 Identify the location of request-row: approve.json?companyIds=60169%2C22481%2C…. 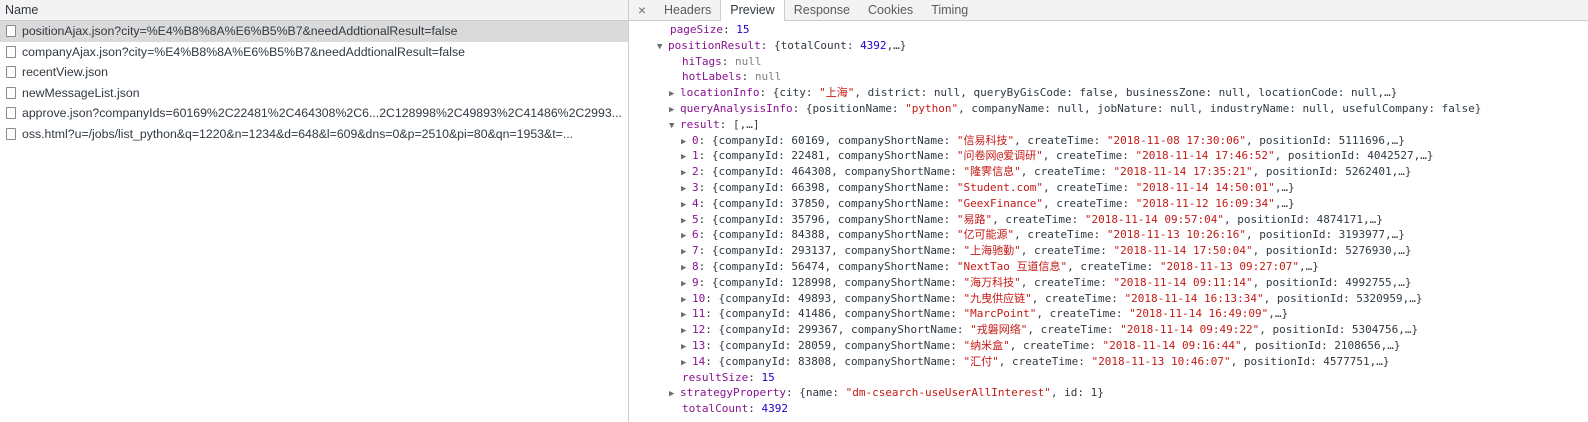
(314, 113).